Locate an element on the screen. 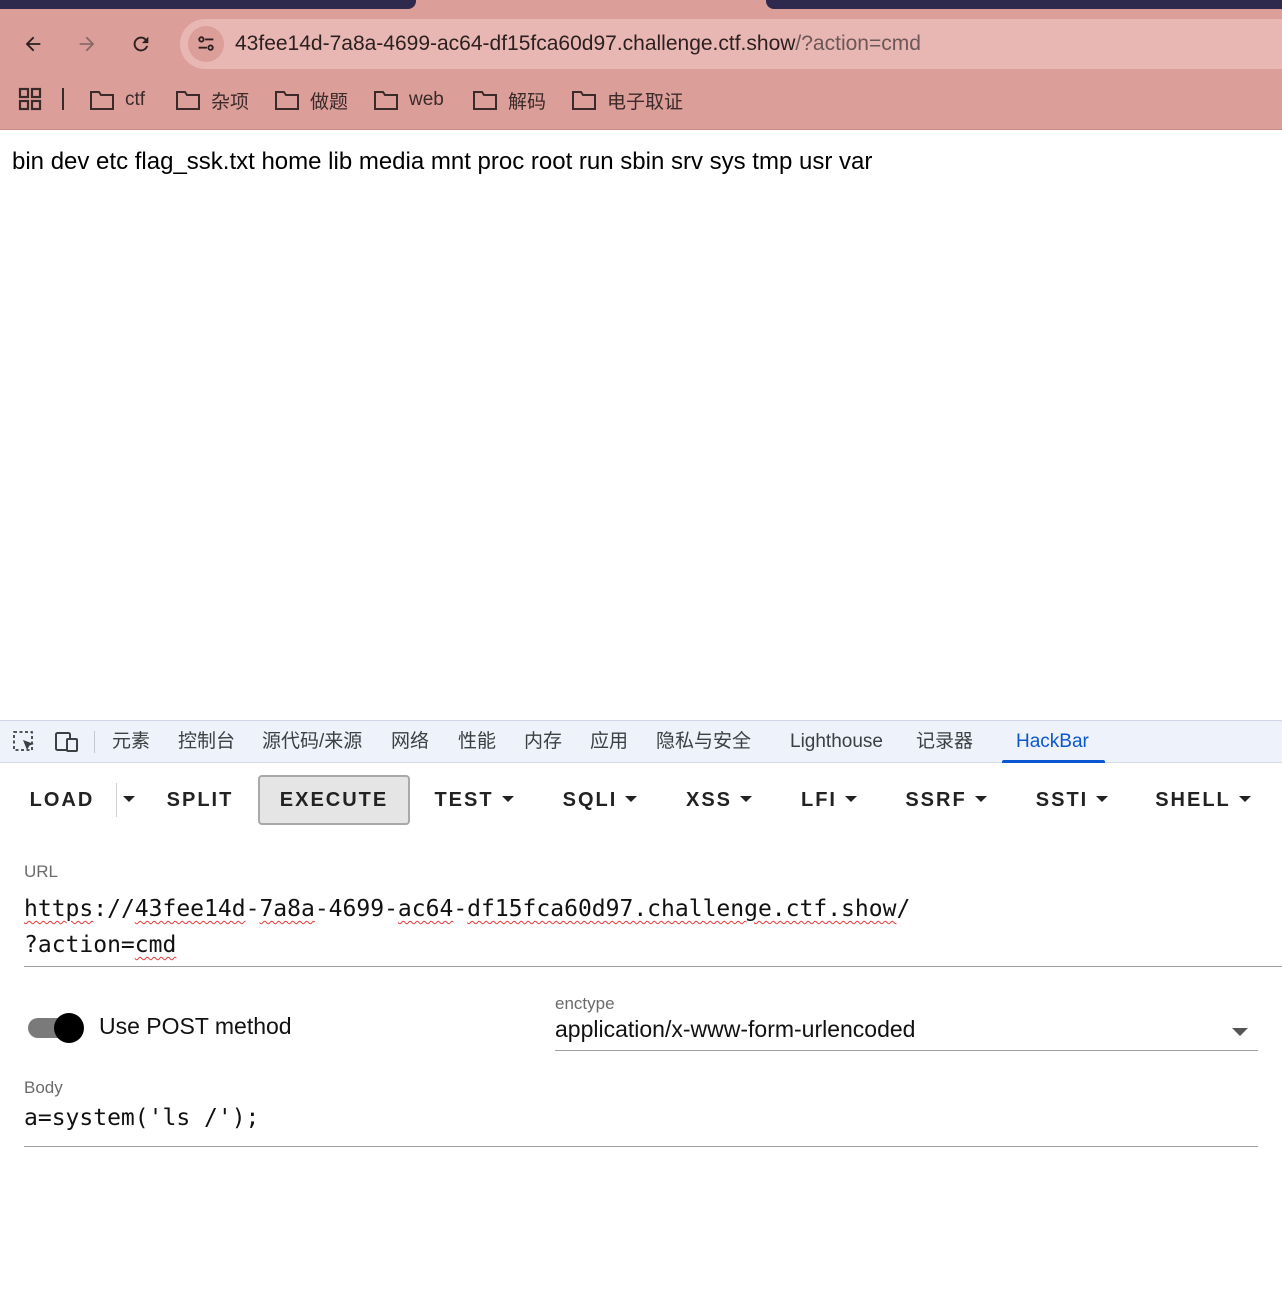 The image size is (1282, 1304). device-toolbar-icon is located at coordinates (67, 742).